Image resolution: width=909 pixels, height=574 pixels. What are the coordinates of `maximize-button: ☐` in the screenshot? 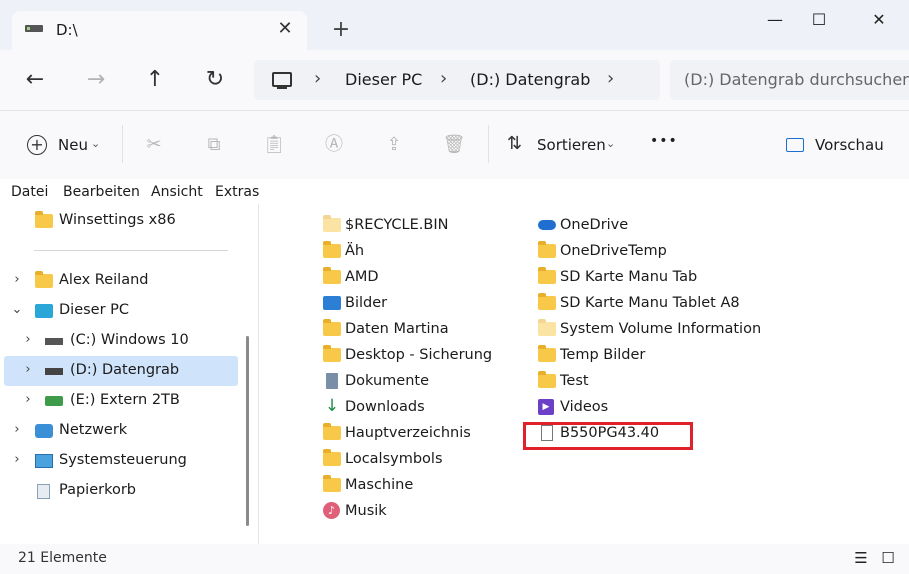 It's located at (819, 20).